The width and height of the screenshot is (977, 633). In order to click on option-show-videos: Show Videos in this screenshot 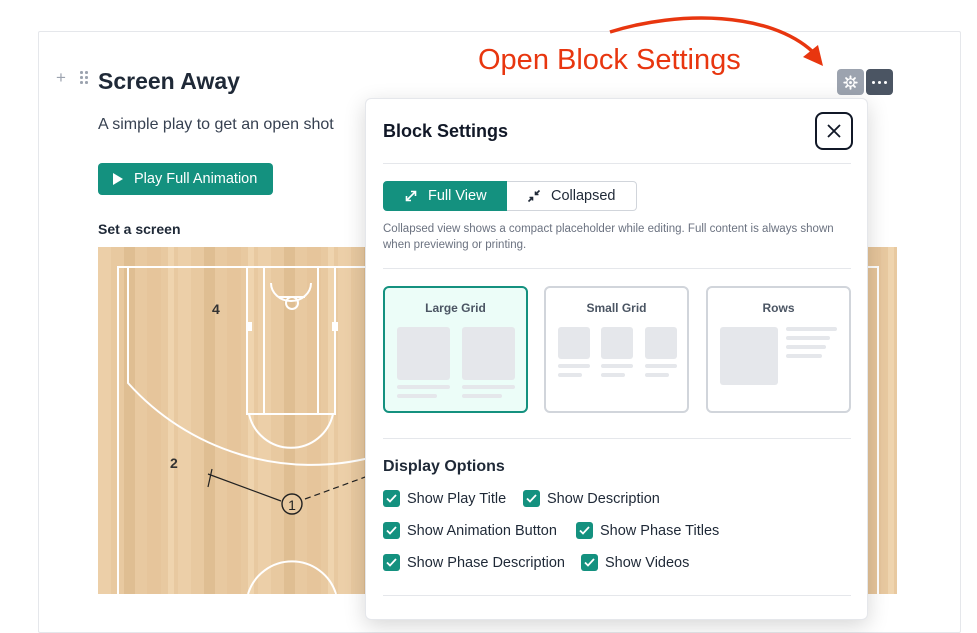, I will do `click(635, 562)`.